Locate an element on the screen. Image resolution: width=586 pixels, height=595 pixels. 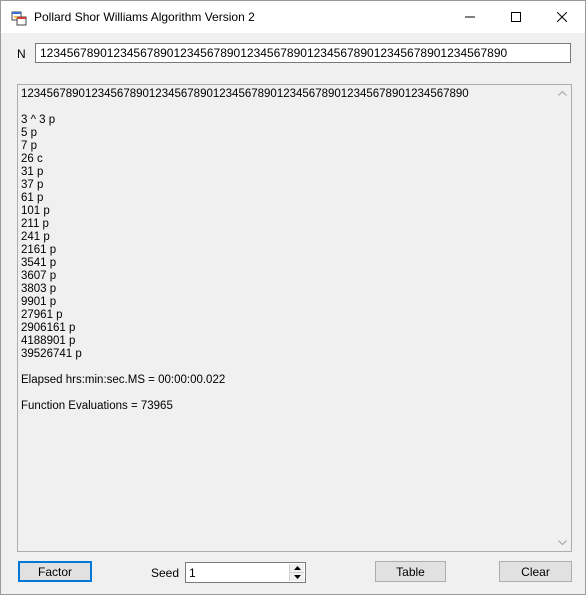
factor-line: 211 p is located at coordinates (35, 224).